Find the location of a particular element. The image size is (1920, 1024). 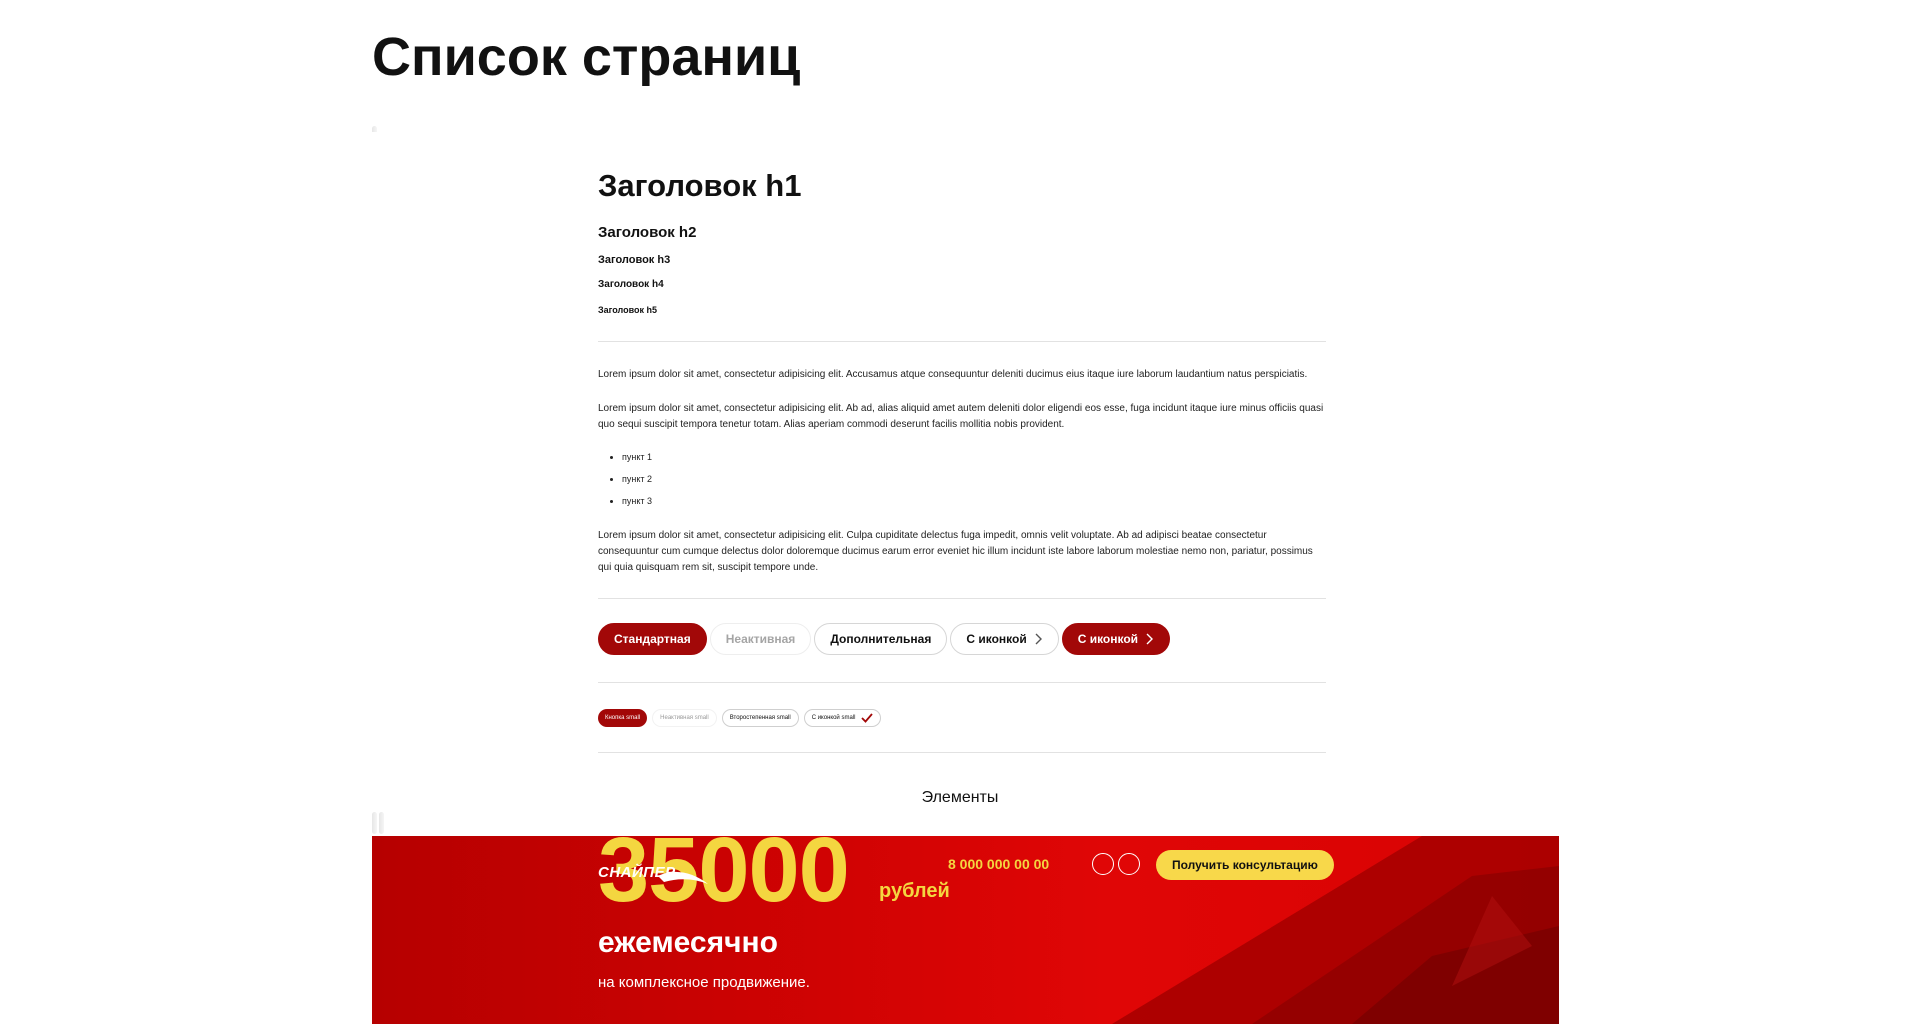

button-label: С иконкой small is located at coordinates (833, 718).